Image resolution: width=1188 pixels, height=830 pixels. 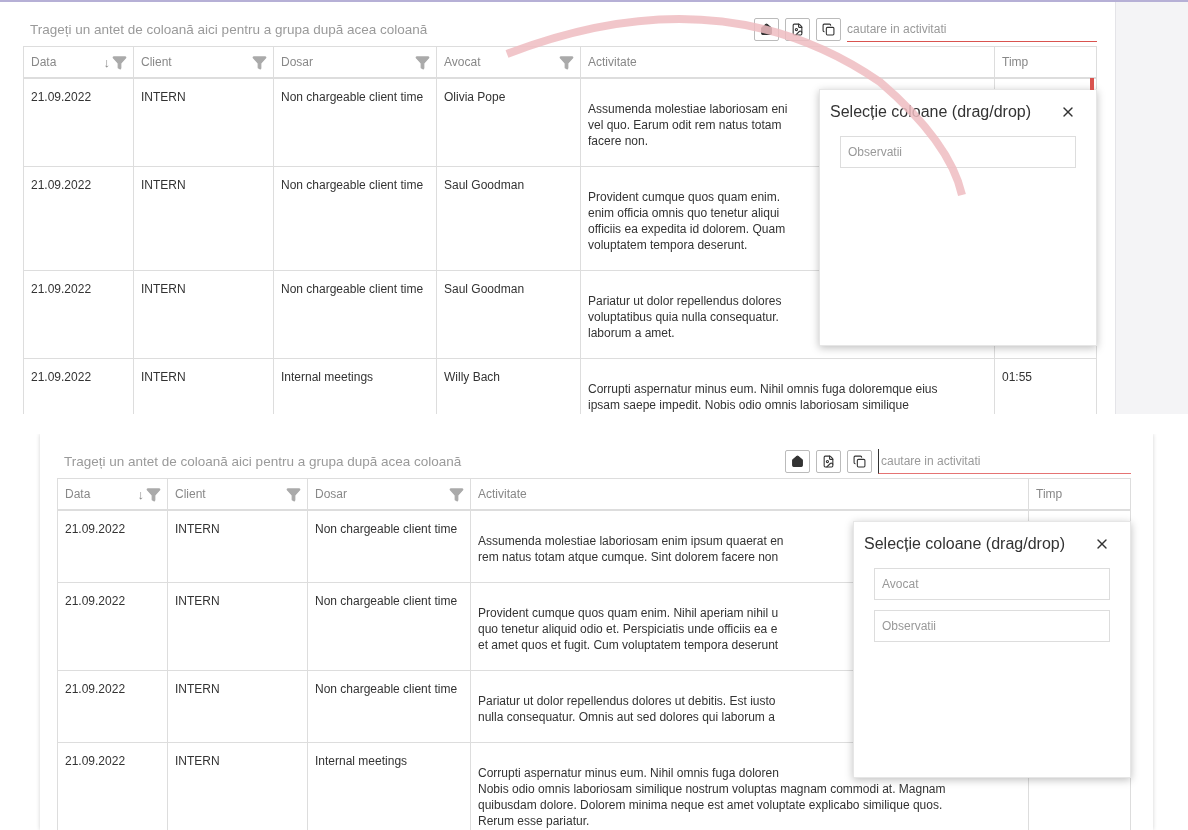 I want to click on column-header: Avocat, so click(x=509, y=63).